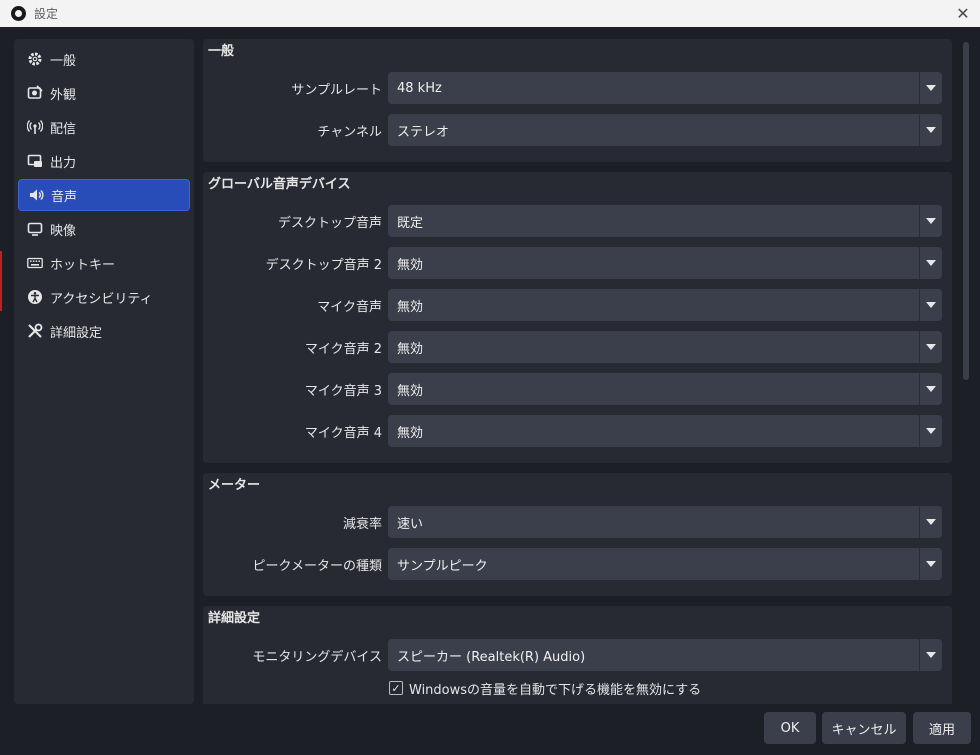 The image size is (980, 755). Describe the element at coordinates (665, 655) in the screenshot. I see `monitoring-device-select: スピーカー (Realtek(R) Audio)` at that location.